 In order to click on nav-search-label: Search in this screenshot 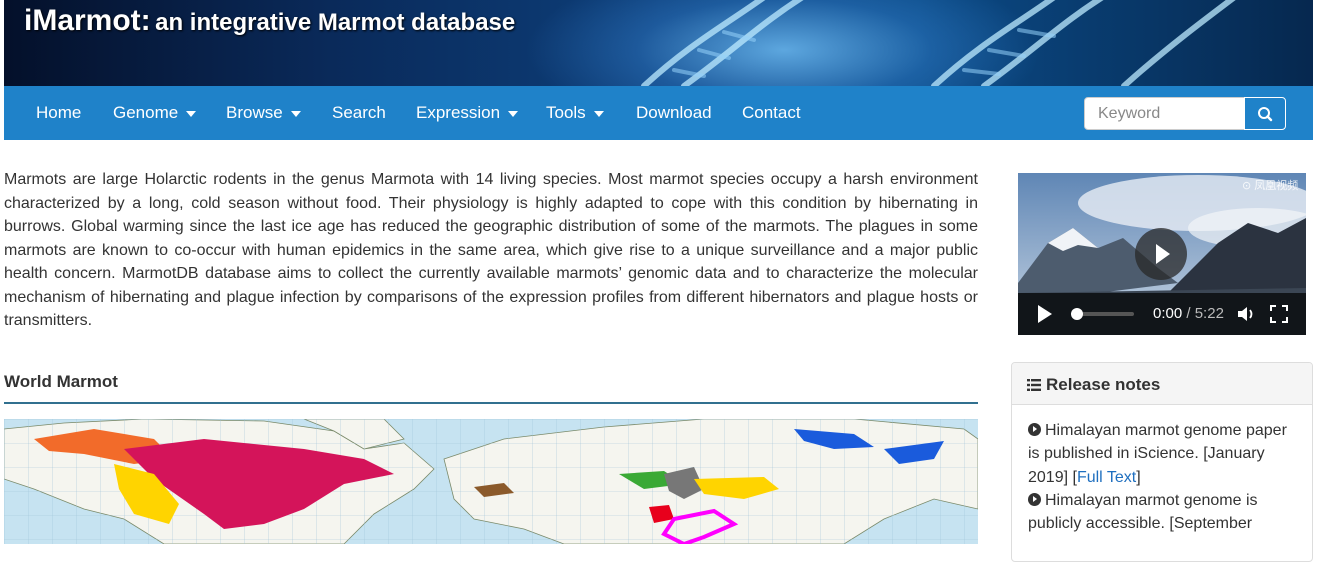, I will do `click(359, 112)`.